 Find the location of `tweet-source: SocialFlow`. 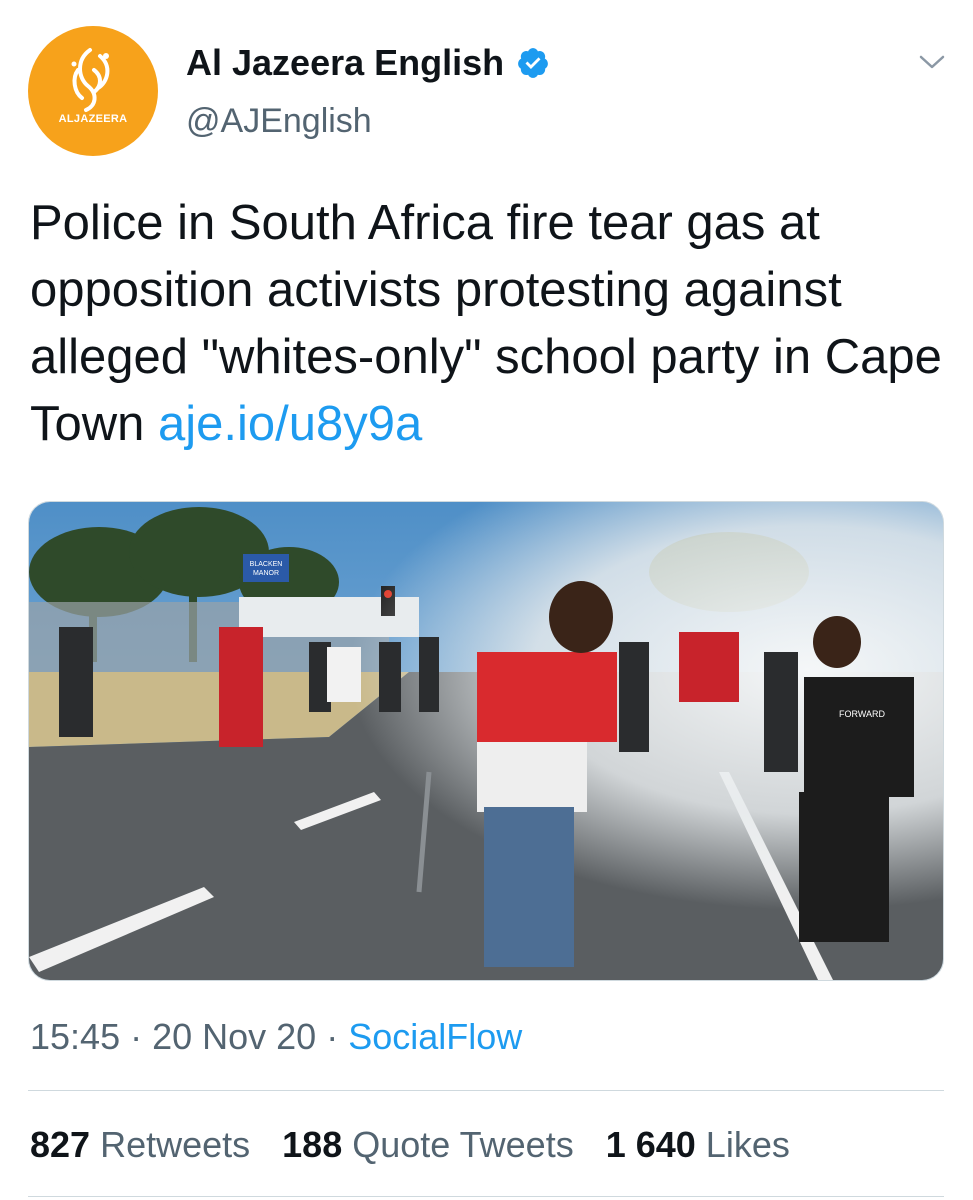

tweet-source: SocialFlow is located at coordinates (435, 1036).